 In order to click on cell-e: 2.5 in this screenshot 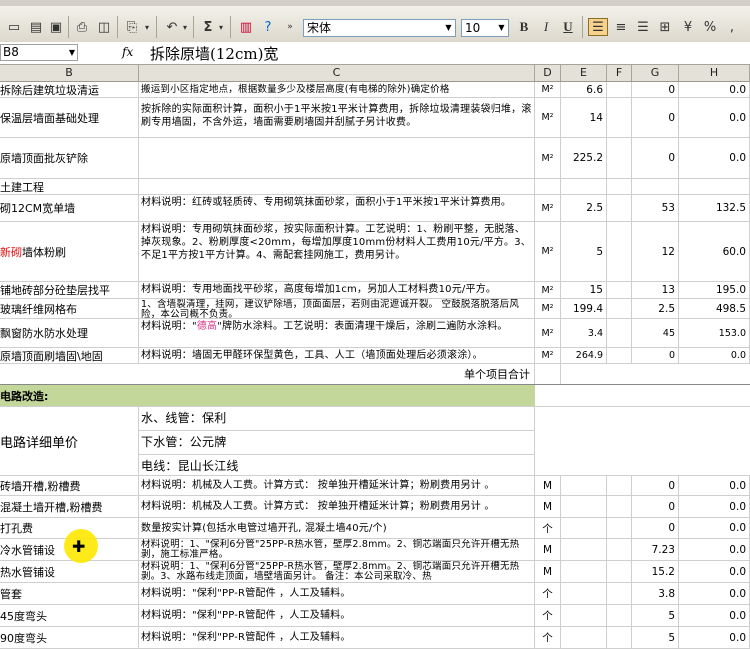, I will do `click(584, 208)`.